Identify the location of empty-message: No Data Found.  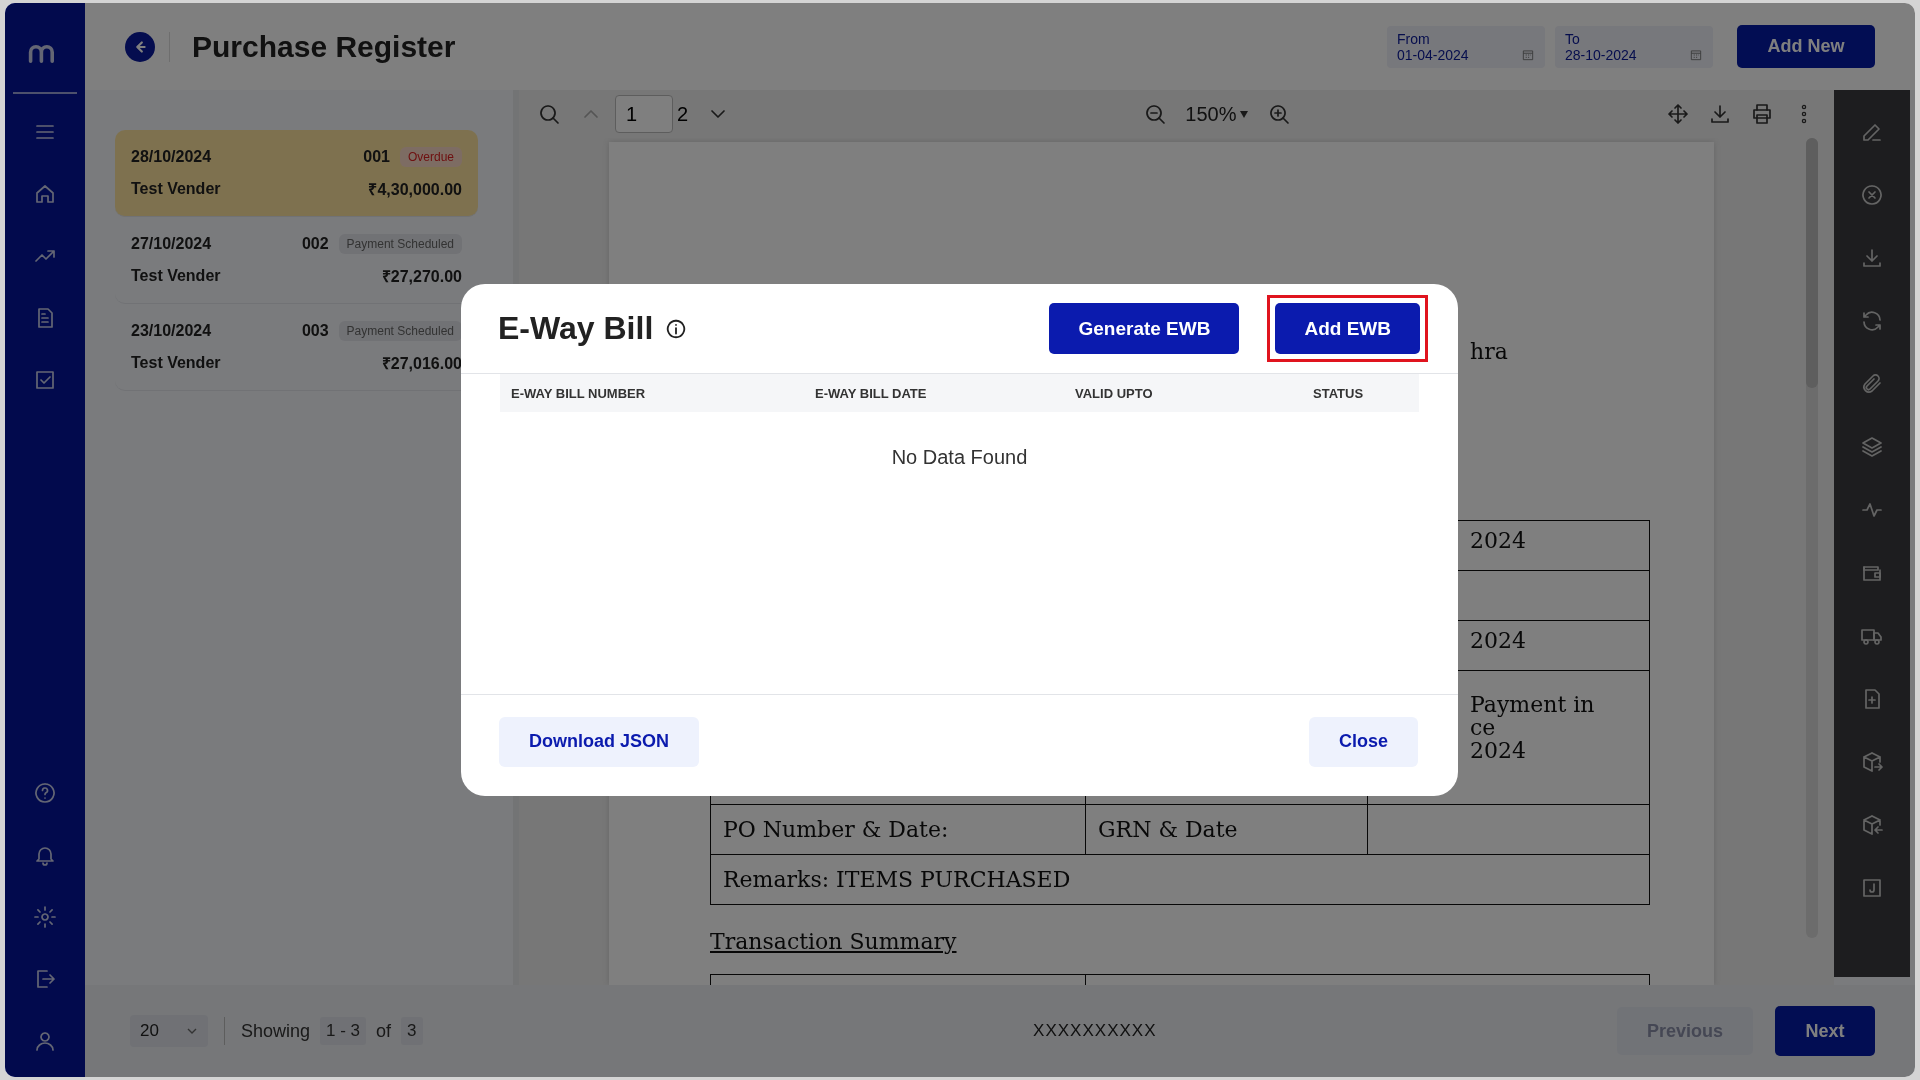
(959, 457).